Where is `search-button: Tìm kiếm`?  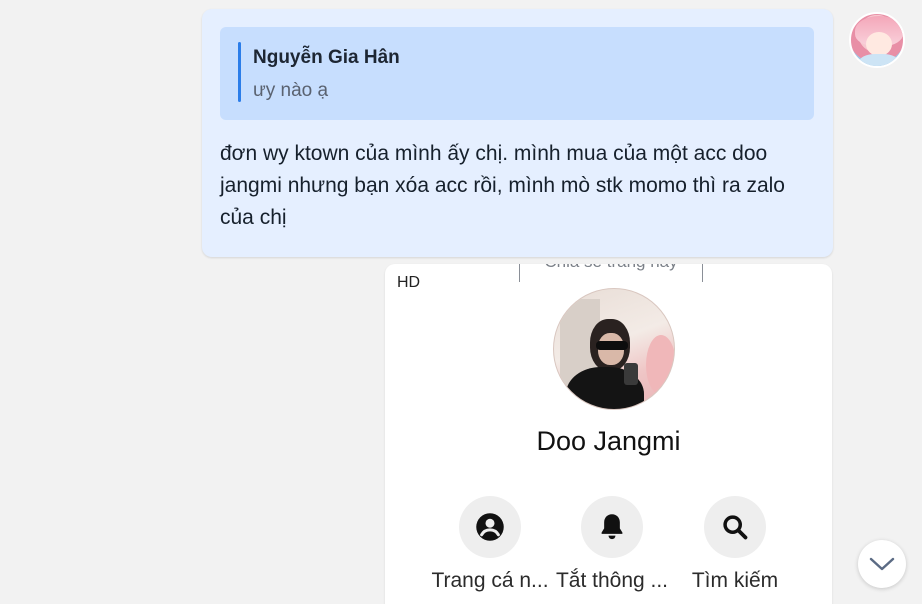 search-button: Tìm kiếm is located at coordinates (735, 544).